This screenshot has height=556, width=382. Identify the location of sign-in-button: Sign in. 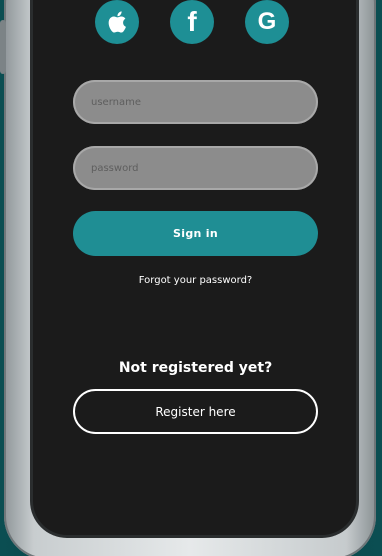
(195, 233).